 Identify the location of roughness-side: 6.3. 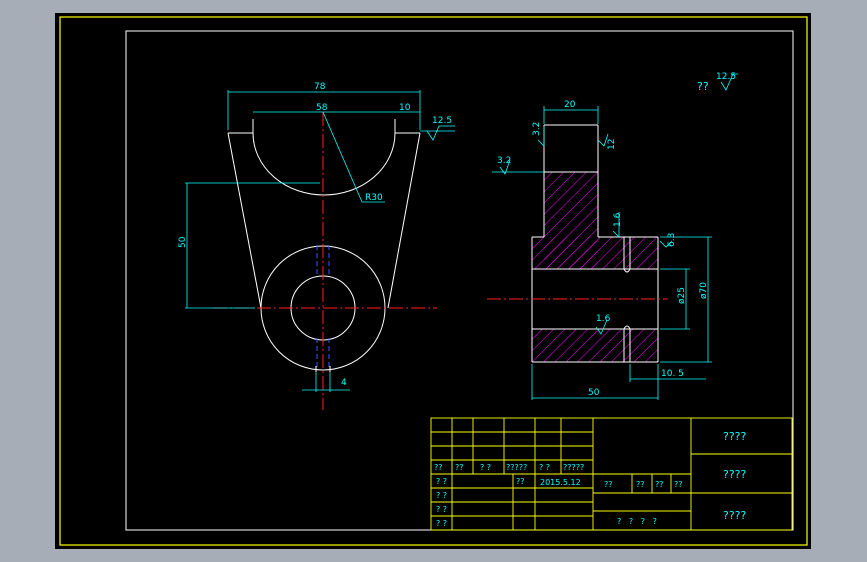
(672, 240).